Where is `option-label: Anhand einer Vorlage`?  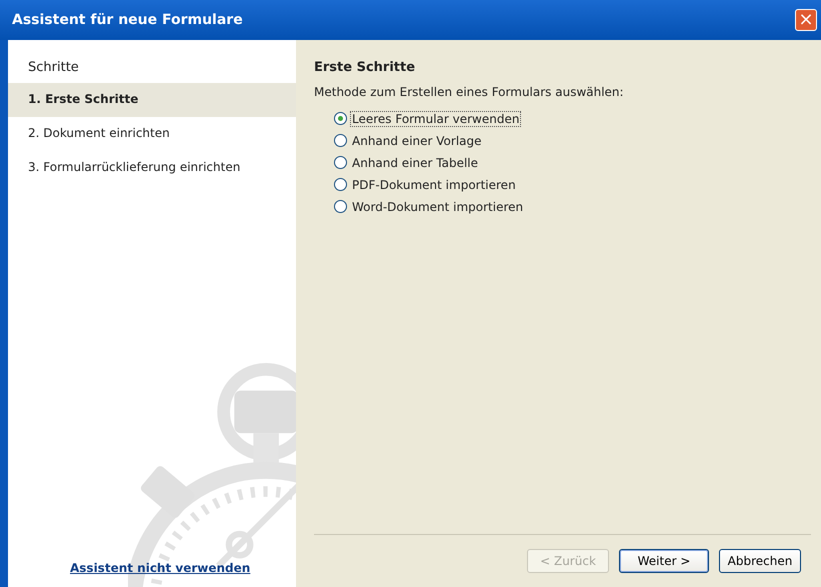 option-label: Anhand einer Vorlage is located at coordinates (417, 140).